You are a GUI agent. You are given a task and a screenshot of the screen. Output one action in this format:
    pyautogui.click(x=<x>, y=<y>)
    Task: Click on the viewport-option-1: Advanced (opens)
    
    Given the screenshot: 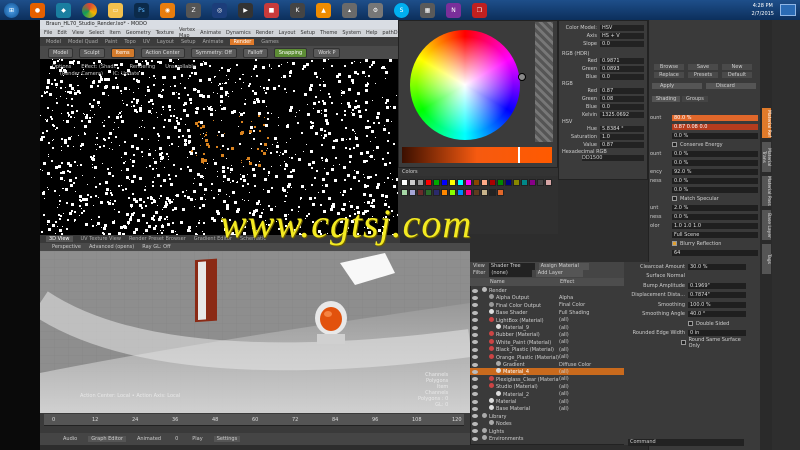 What is the action you would take?
    pyautogui.click(x=111, y=247)
    